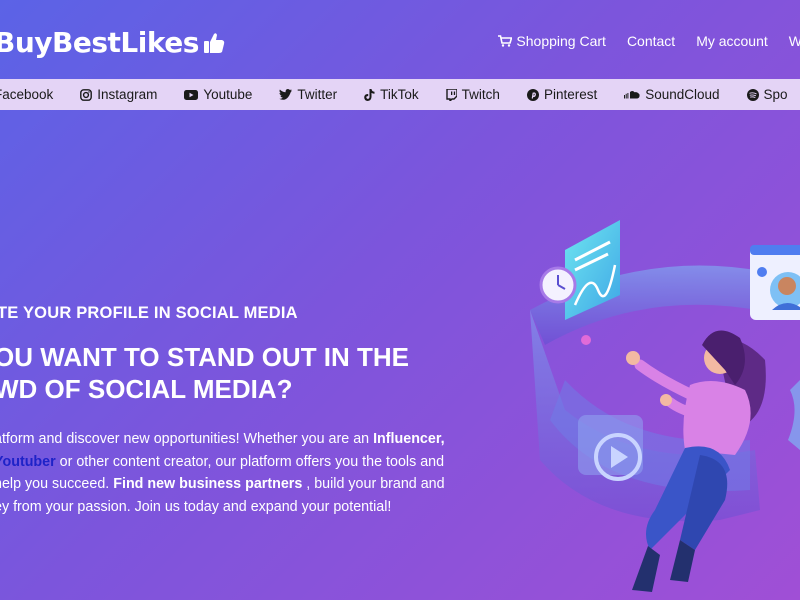 The width and height of the screenshot is (800, 600). I want to click on network-item-soundcloud: SoundCloud, so click(672, 94).